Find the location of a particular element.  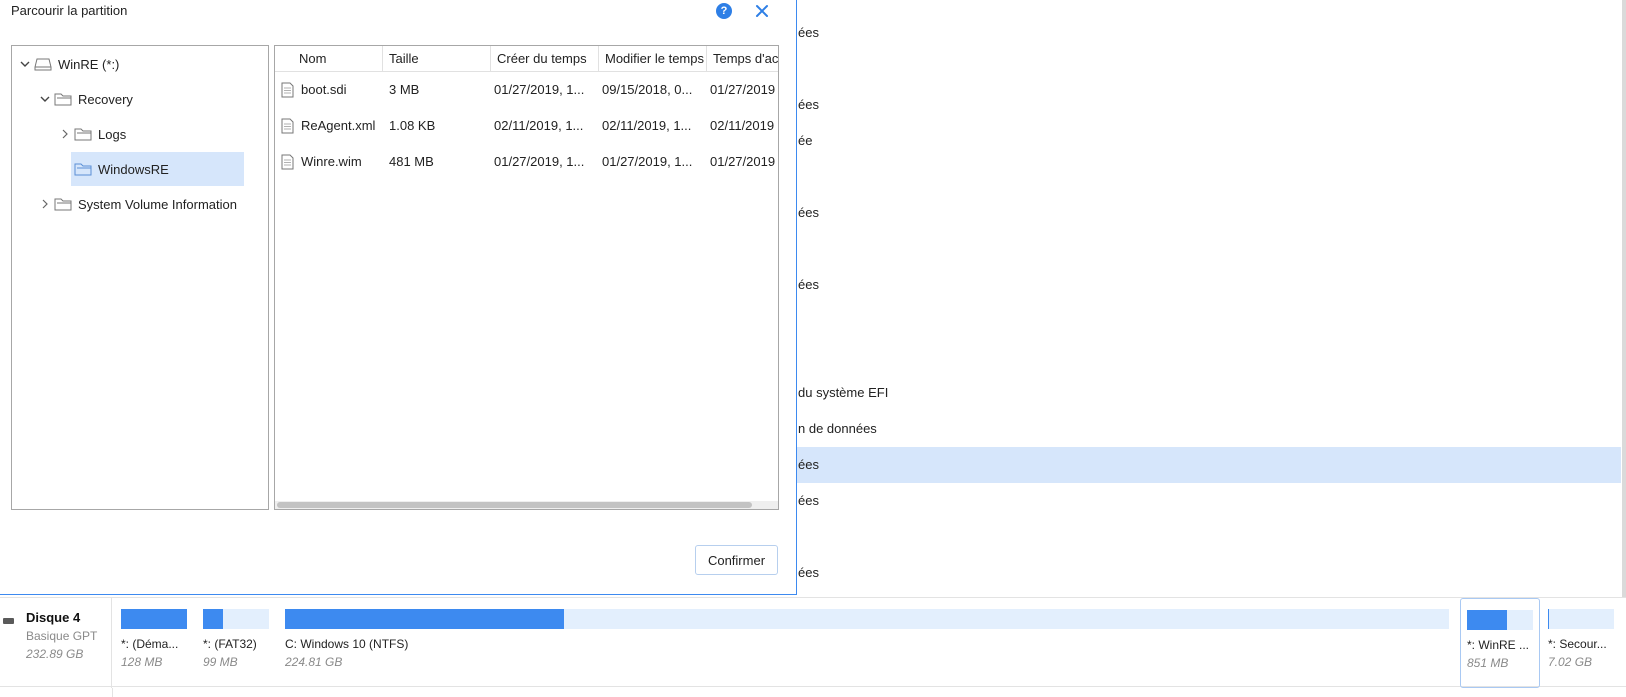

disk-type: Basique GPT is located at coordinates (62, 636).